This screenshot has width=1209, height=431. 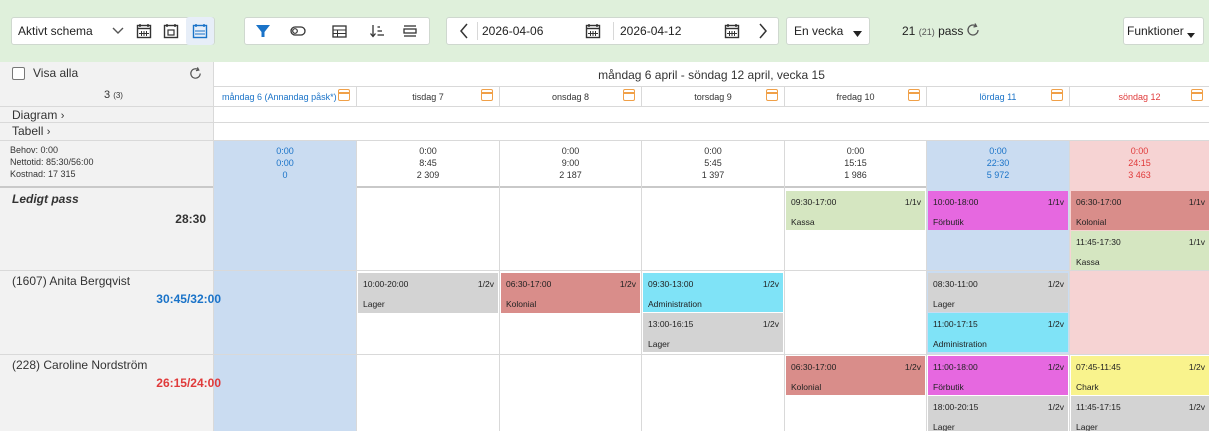 I want to click on day-header-label: torsdag 9, so click(x=713, y=96).